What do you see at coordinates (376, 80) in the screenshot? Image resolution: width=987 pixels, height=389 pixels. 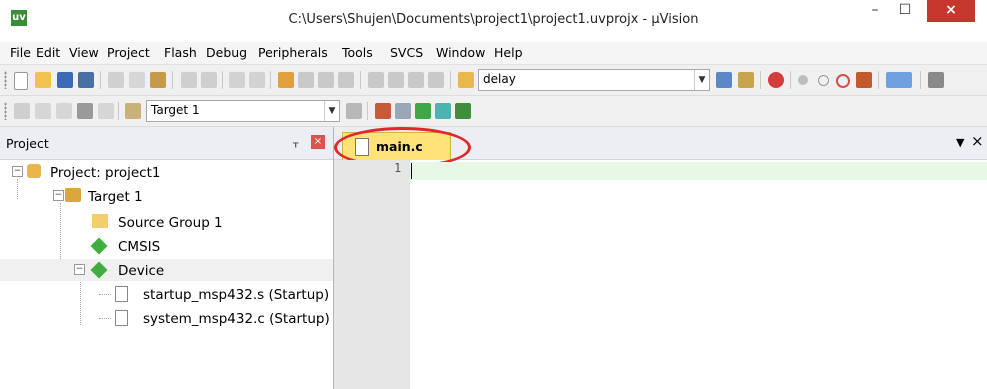 I see `indent-icon` at bounding box center [376, 80].